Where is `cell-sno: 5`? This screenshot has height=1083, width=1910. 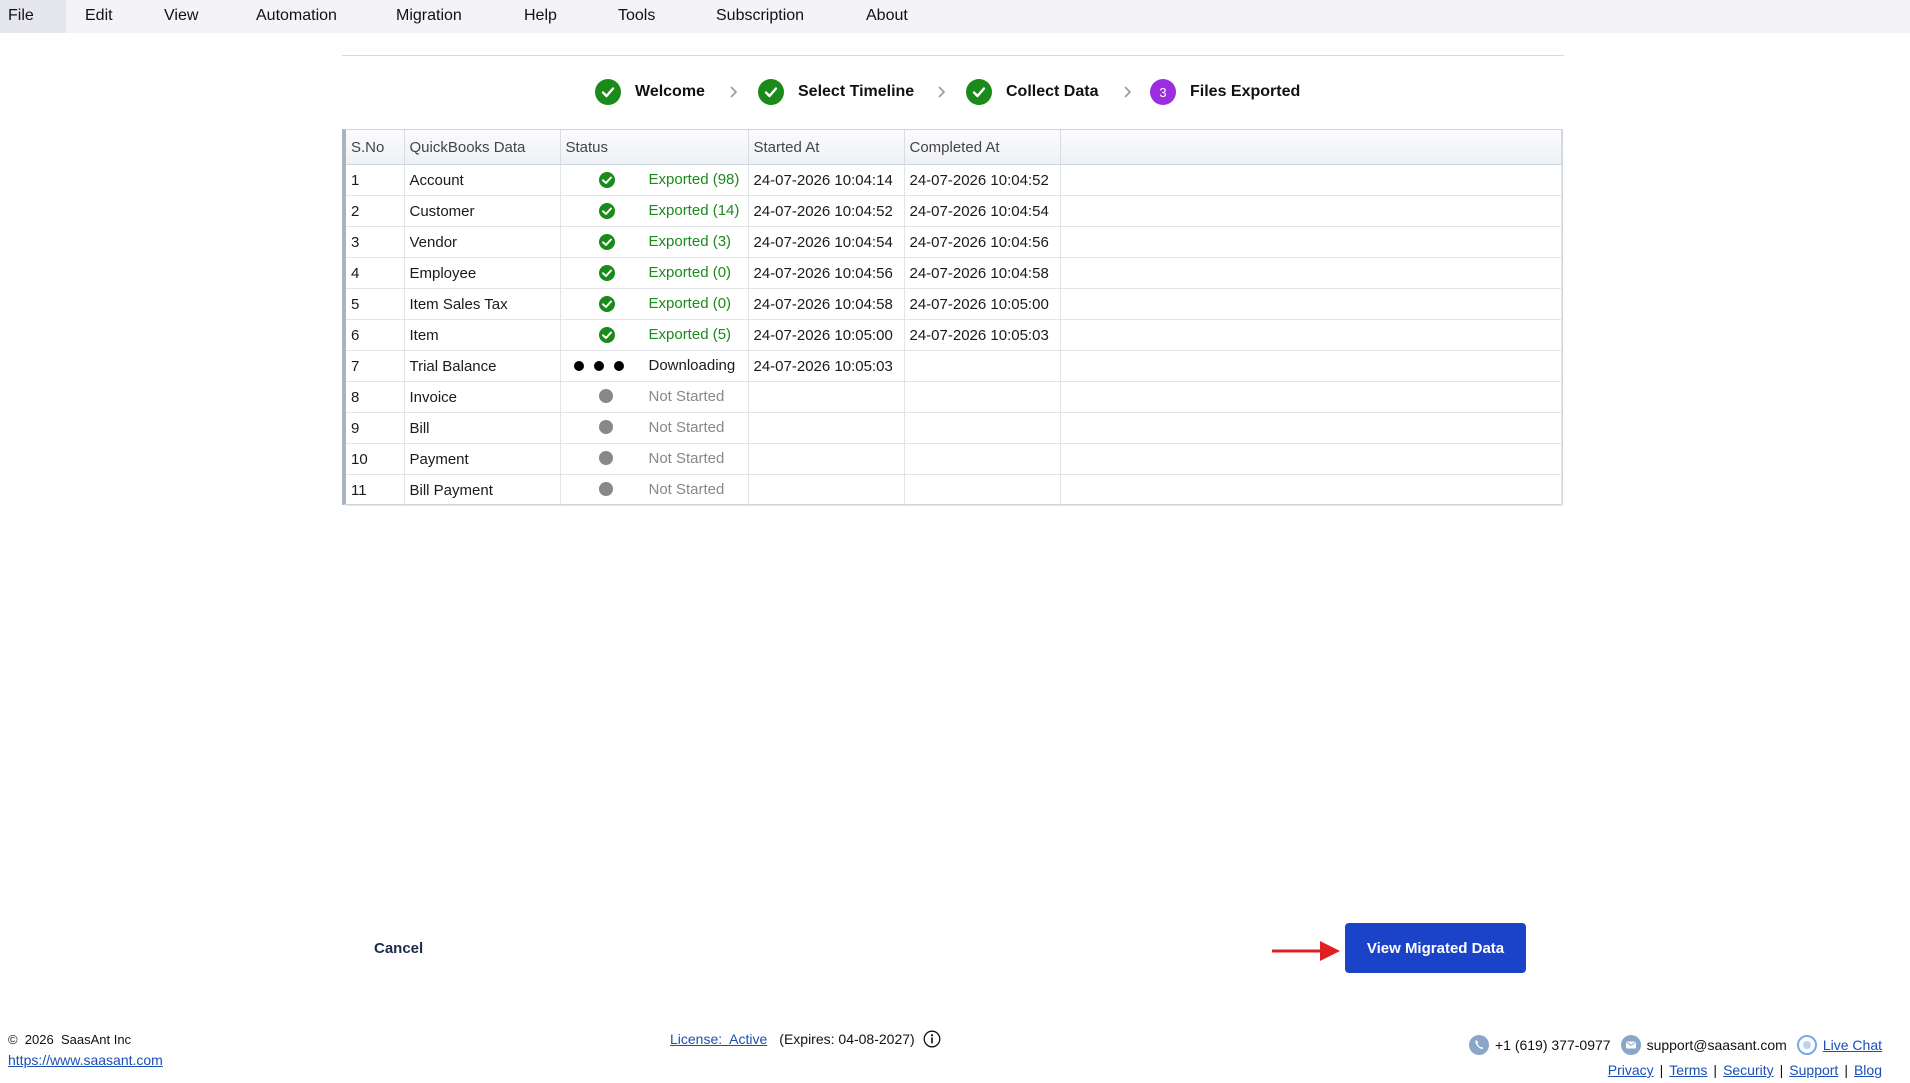 cell-sno: 5 is located at coordinates (375, 304).